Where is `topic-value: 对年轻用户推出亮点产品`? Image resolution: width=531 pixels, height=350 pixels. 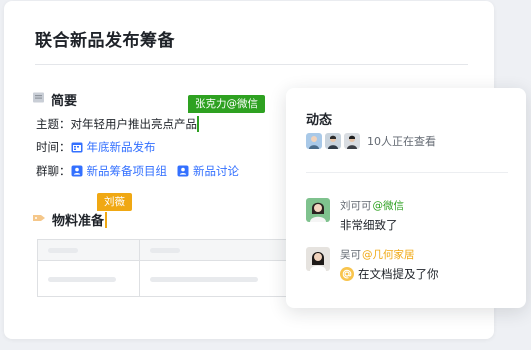
topic-value: 对年轻用户推出亮点产品 is located at coordinates (134, 124).